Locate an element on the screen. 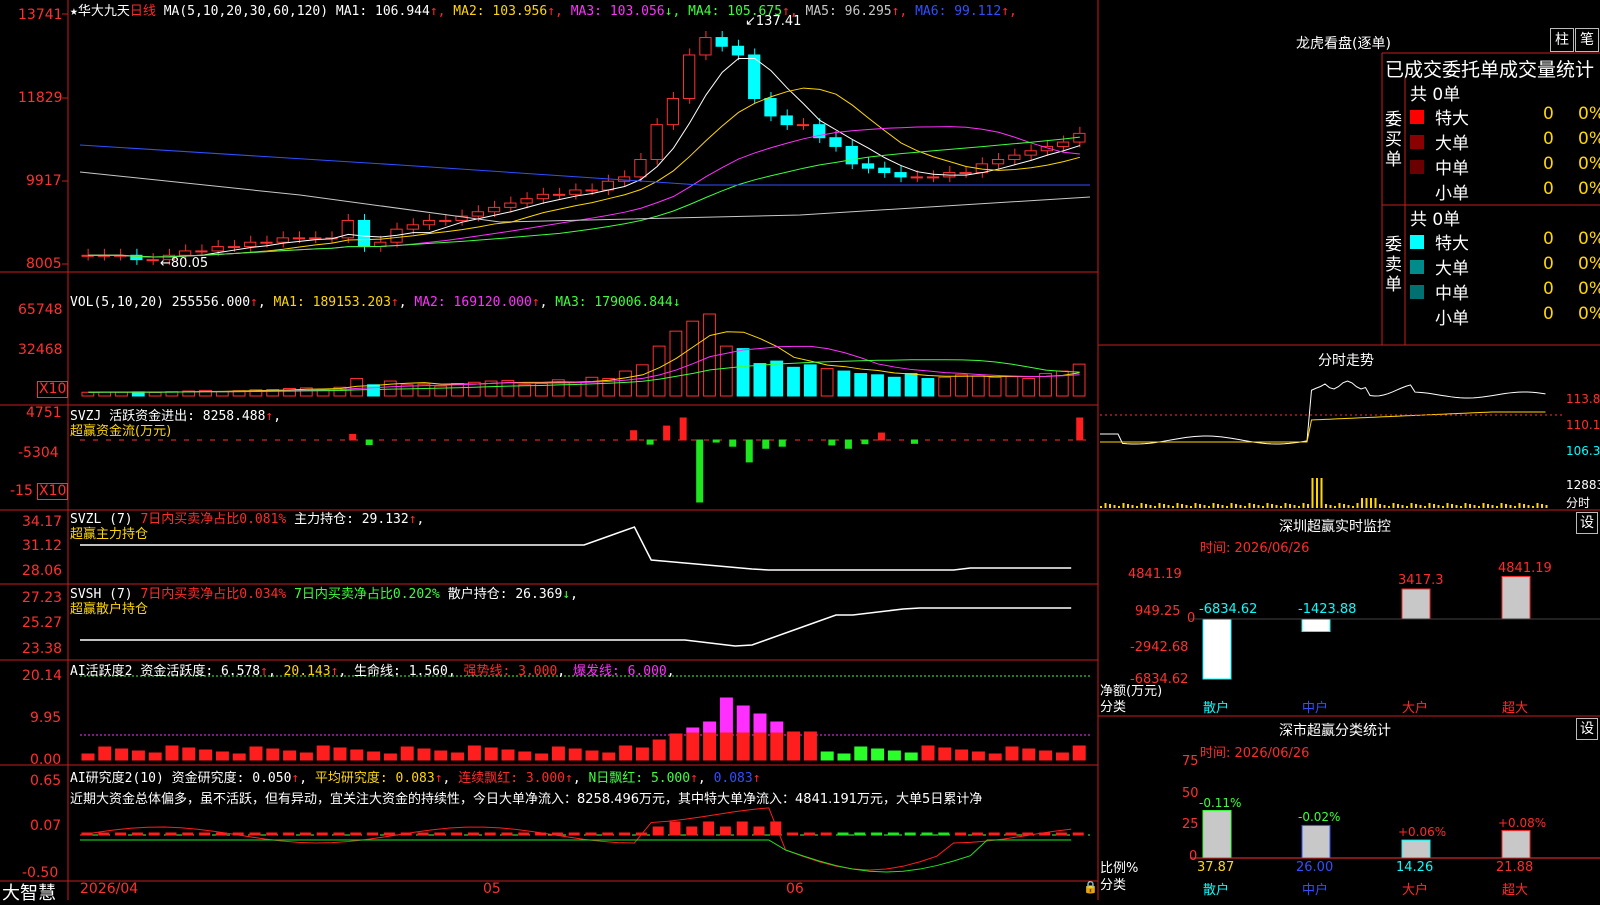 Image resolution: width=1600 pixels, height=905 pixels. sz-monitor-time: 时间: 2026/06/26 is located at coordinates (1255, 548).